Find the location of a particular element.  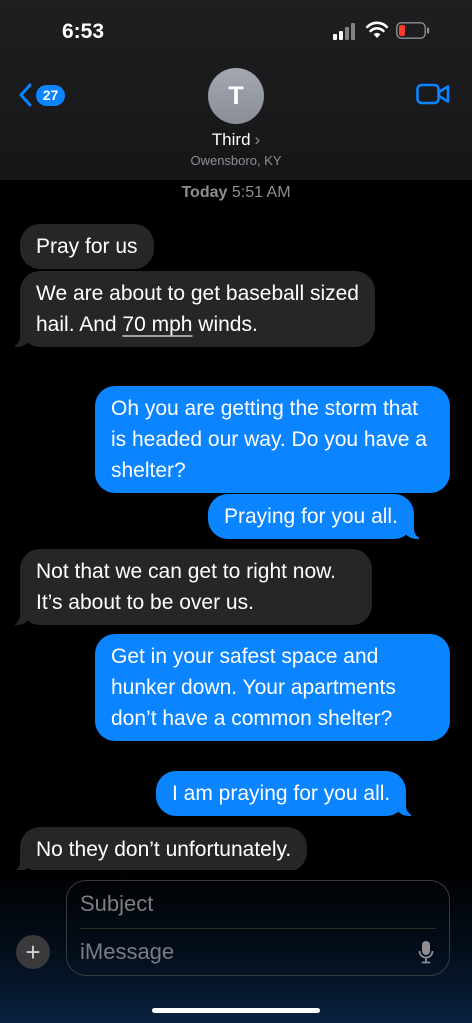

back-button: 27 is located at coordinates (41, 95).